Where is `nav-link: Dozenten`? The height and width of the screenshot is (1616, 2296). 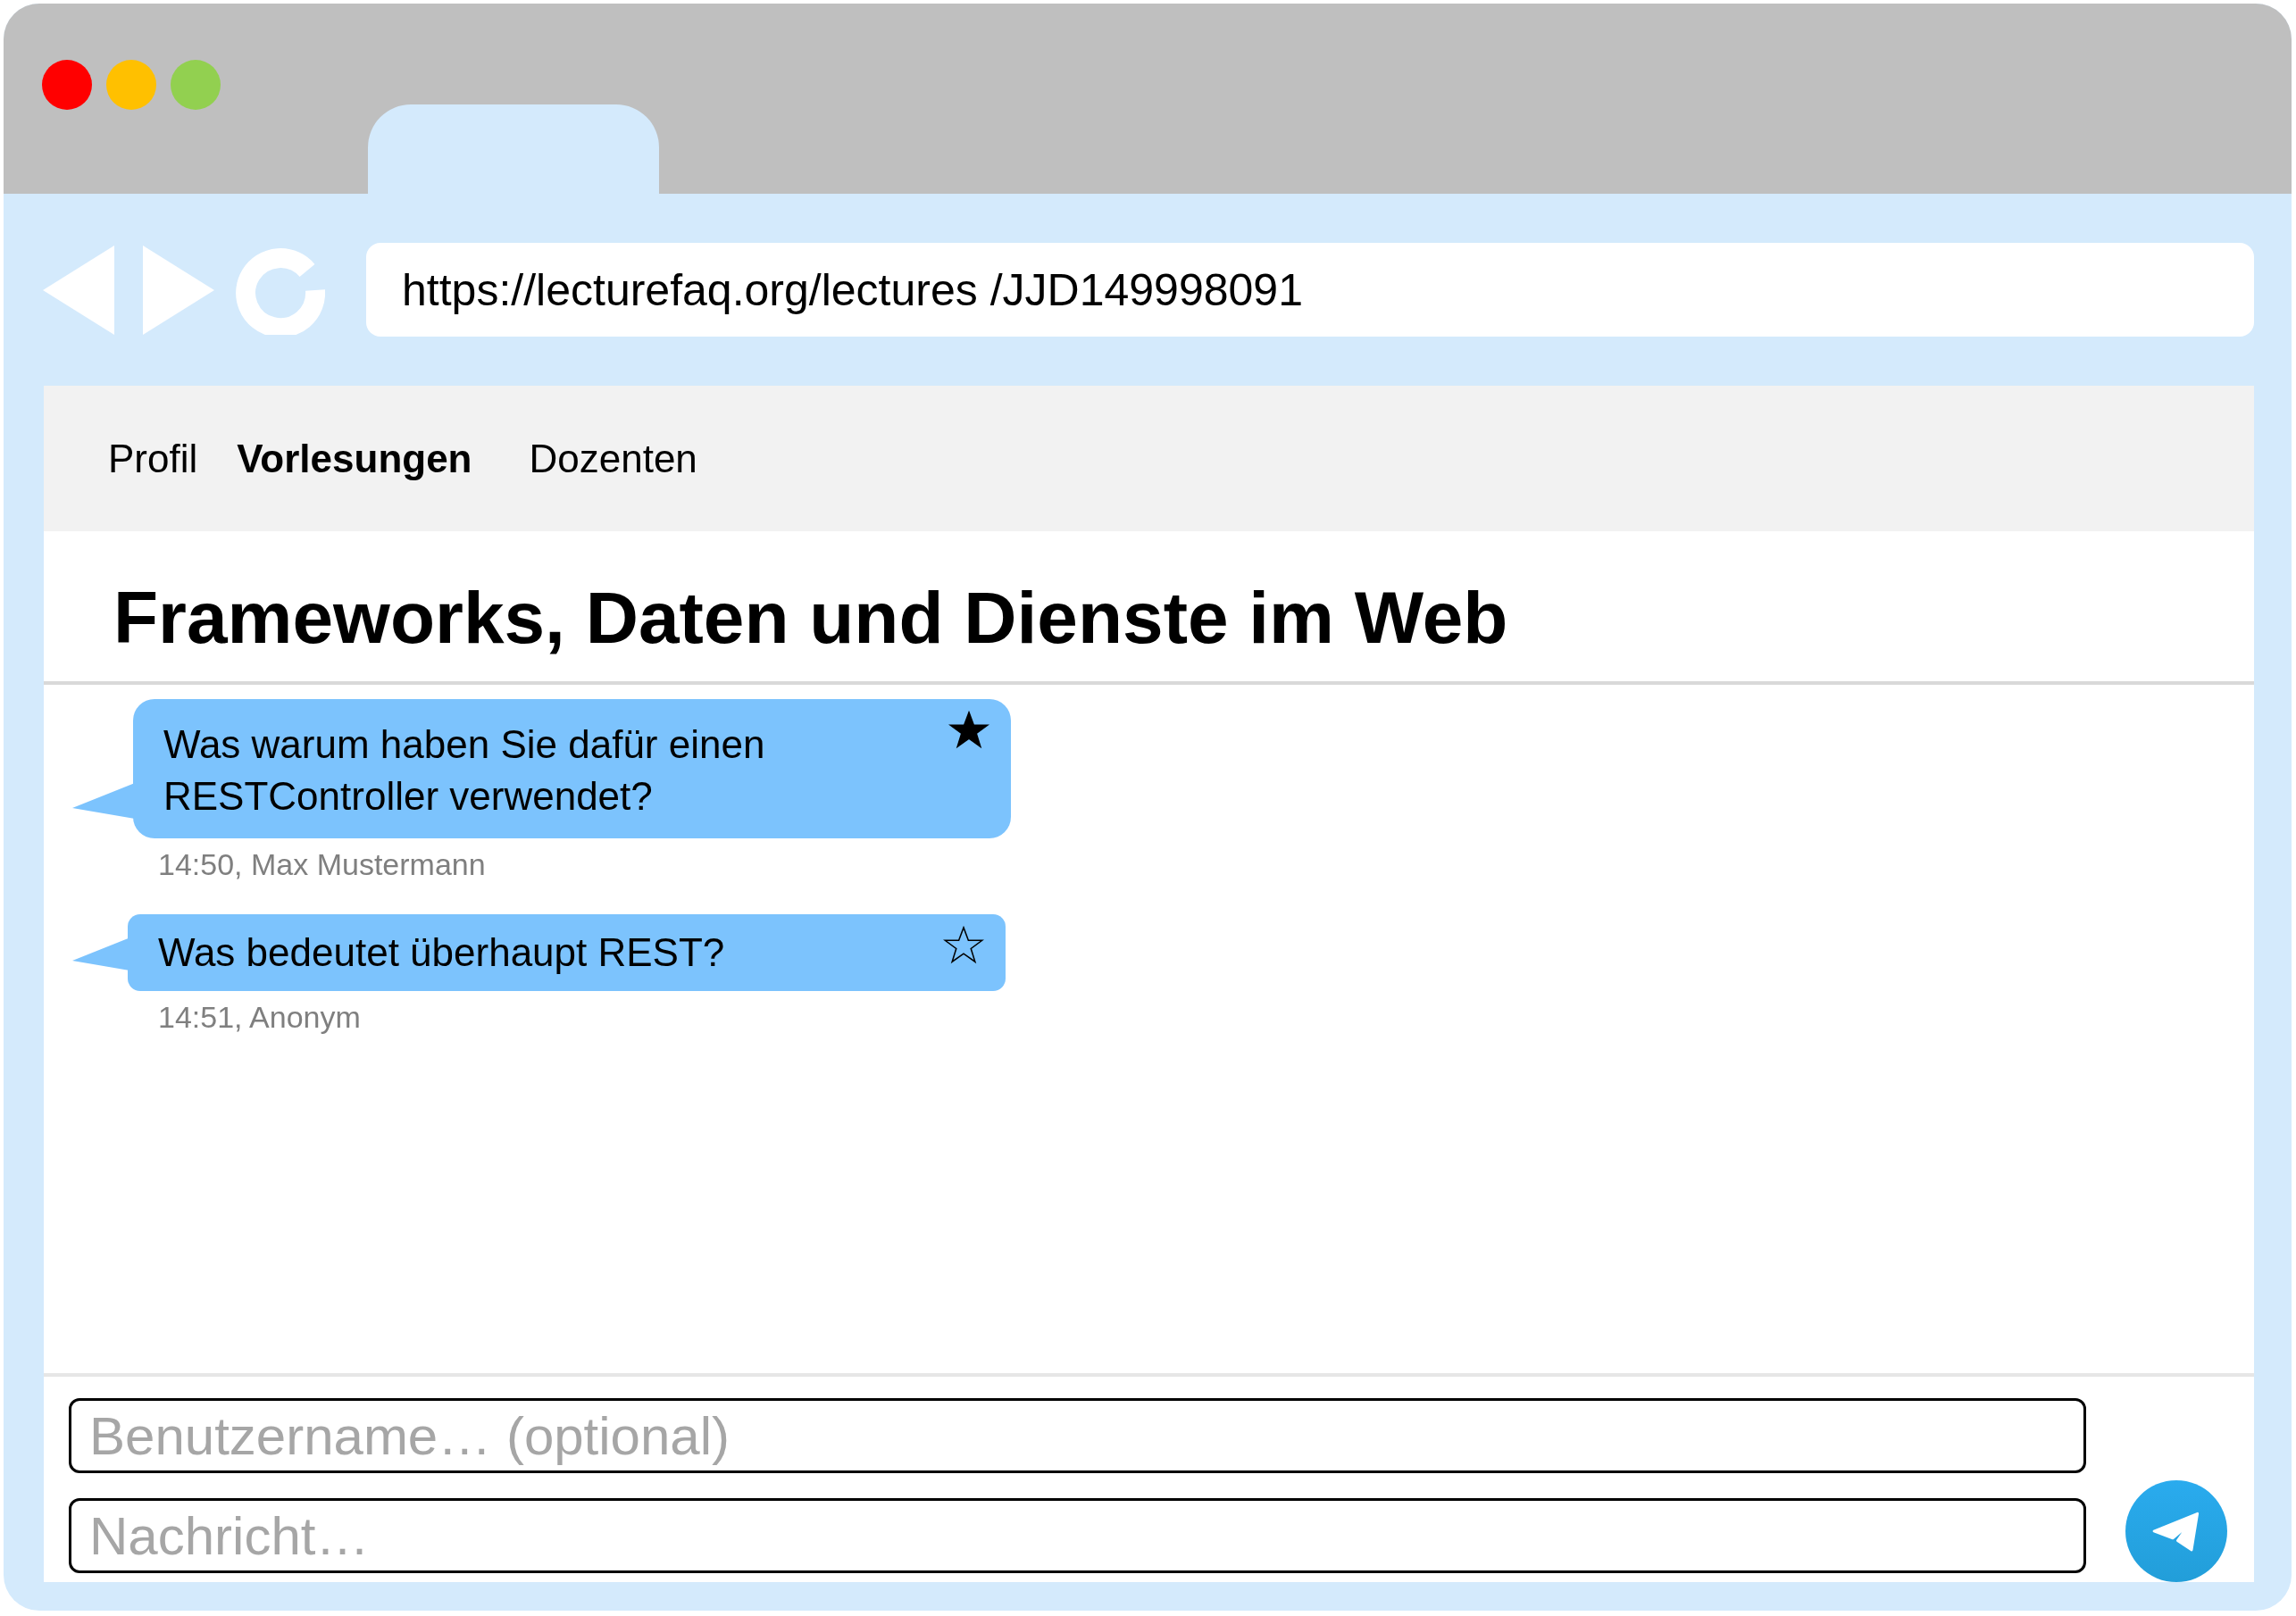
nav-link: Dozenten is located at coordinates (613, 458).